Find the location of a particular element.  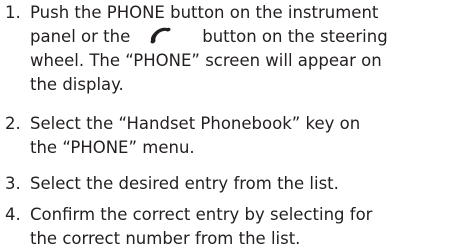

step-2-line-1: Select the “Handset Phonebook” key on is located at coordinates (195, 123).